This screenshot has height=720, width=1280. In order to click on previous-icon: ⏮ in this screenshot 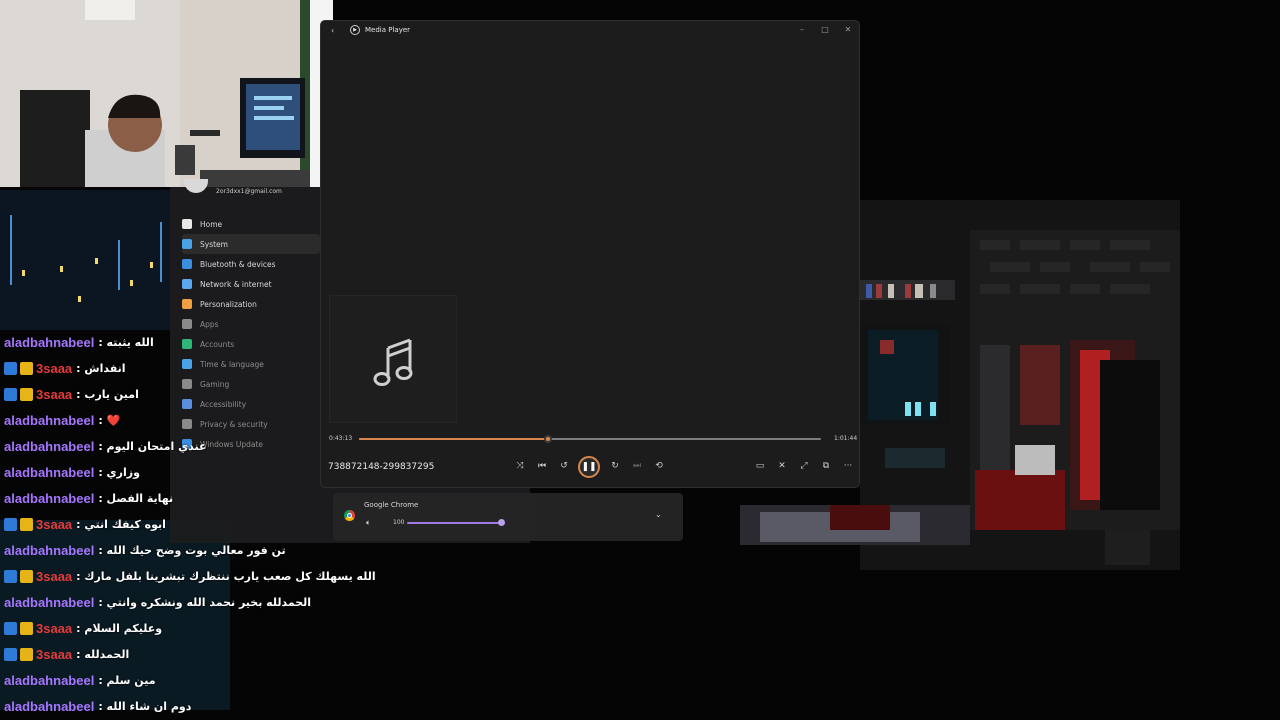, I will do `click(542, 466)`.